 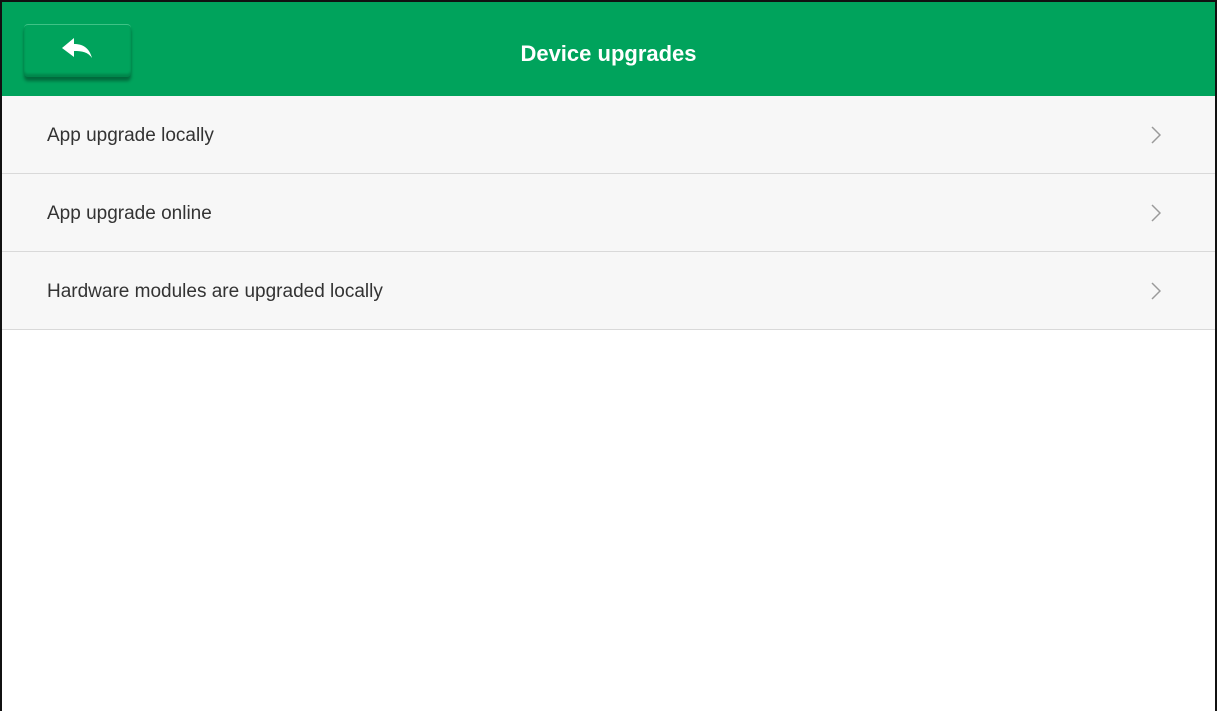 What do you see at coordinates (608, 291) in the screenshot?
I see `list-item-hardware-modules-upgrade: Hardware modules are upgraded locally` at bounding box center [608, 291].